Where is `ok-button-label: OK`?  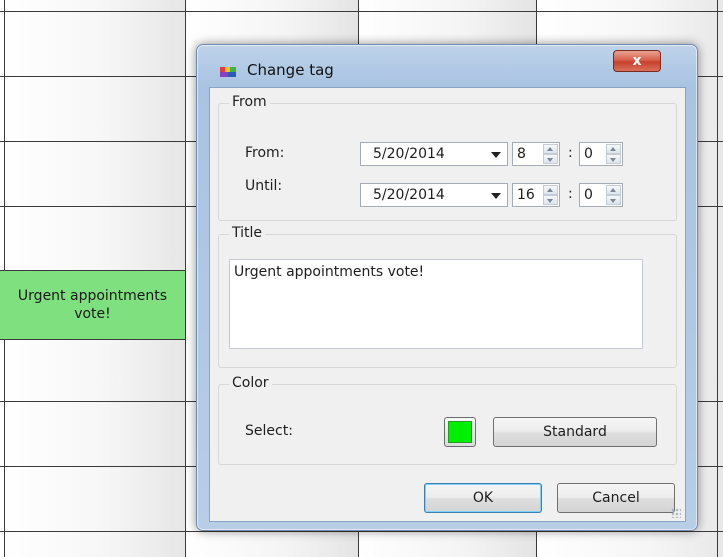
ok-button-label: OK is located at coordinates (483, 498).